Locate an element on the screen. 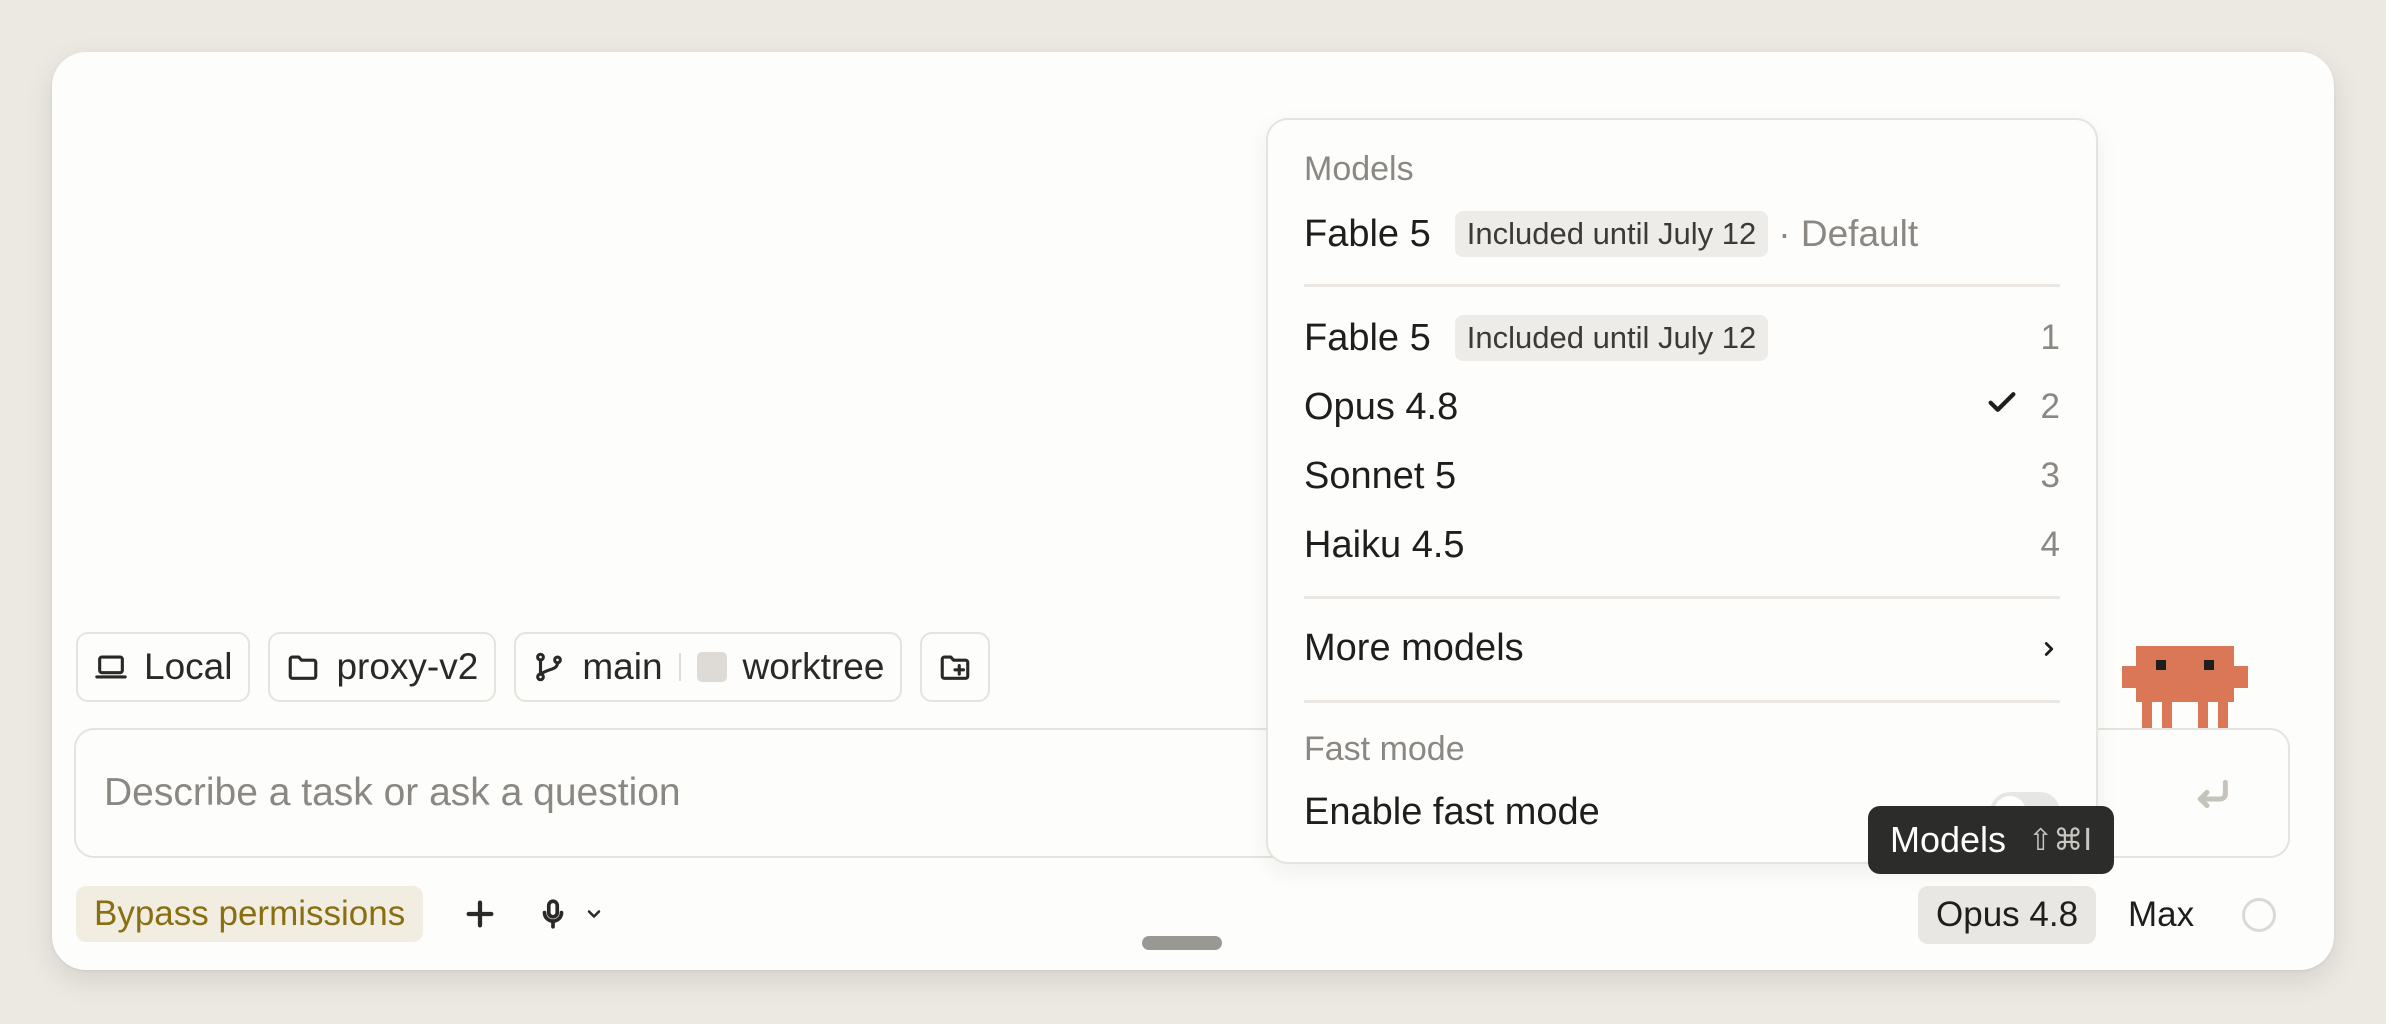 The image size is (2386, 1024). model-item-shortcut: 3 is located at coordinates (2050, 475).